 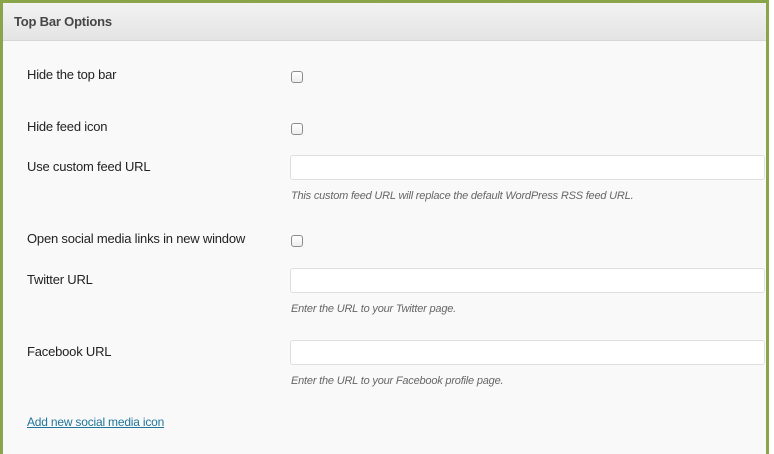 I want to click on open-new-window-label: Open social media links in new window, so click(x=136, y=238).